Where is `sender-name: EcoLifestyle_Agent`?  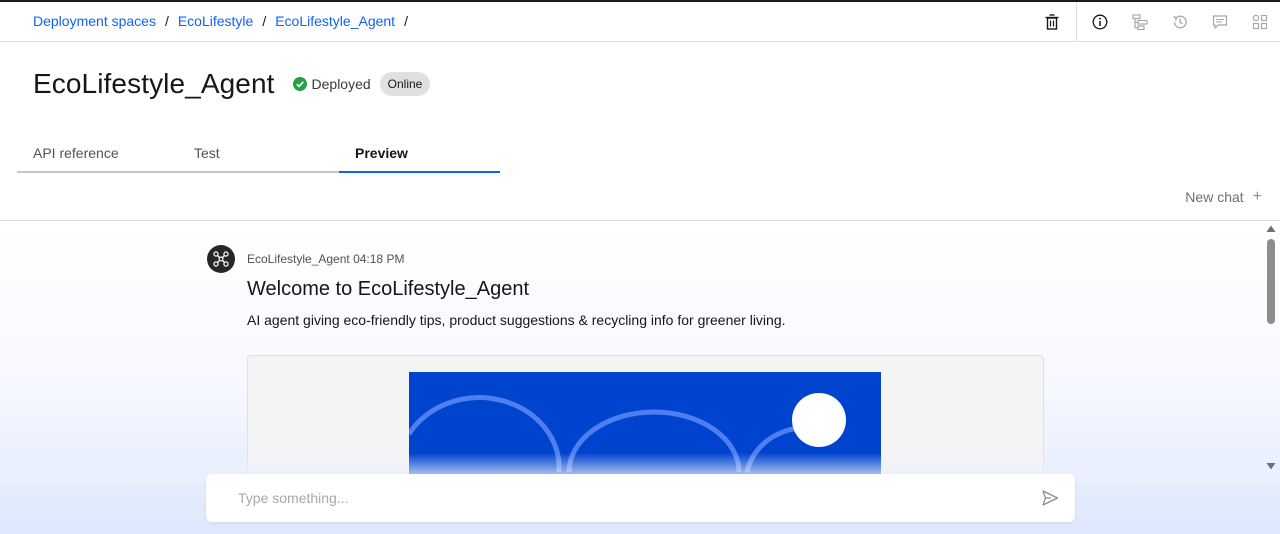 sender-name: EcoLifestyle_Agent is located at coordinates (298, 259).